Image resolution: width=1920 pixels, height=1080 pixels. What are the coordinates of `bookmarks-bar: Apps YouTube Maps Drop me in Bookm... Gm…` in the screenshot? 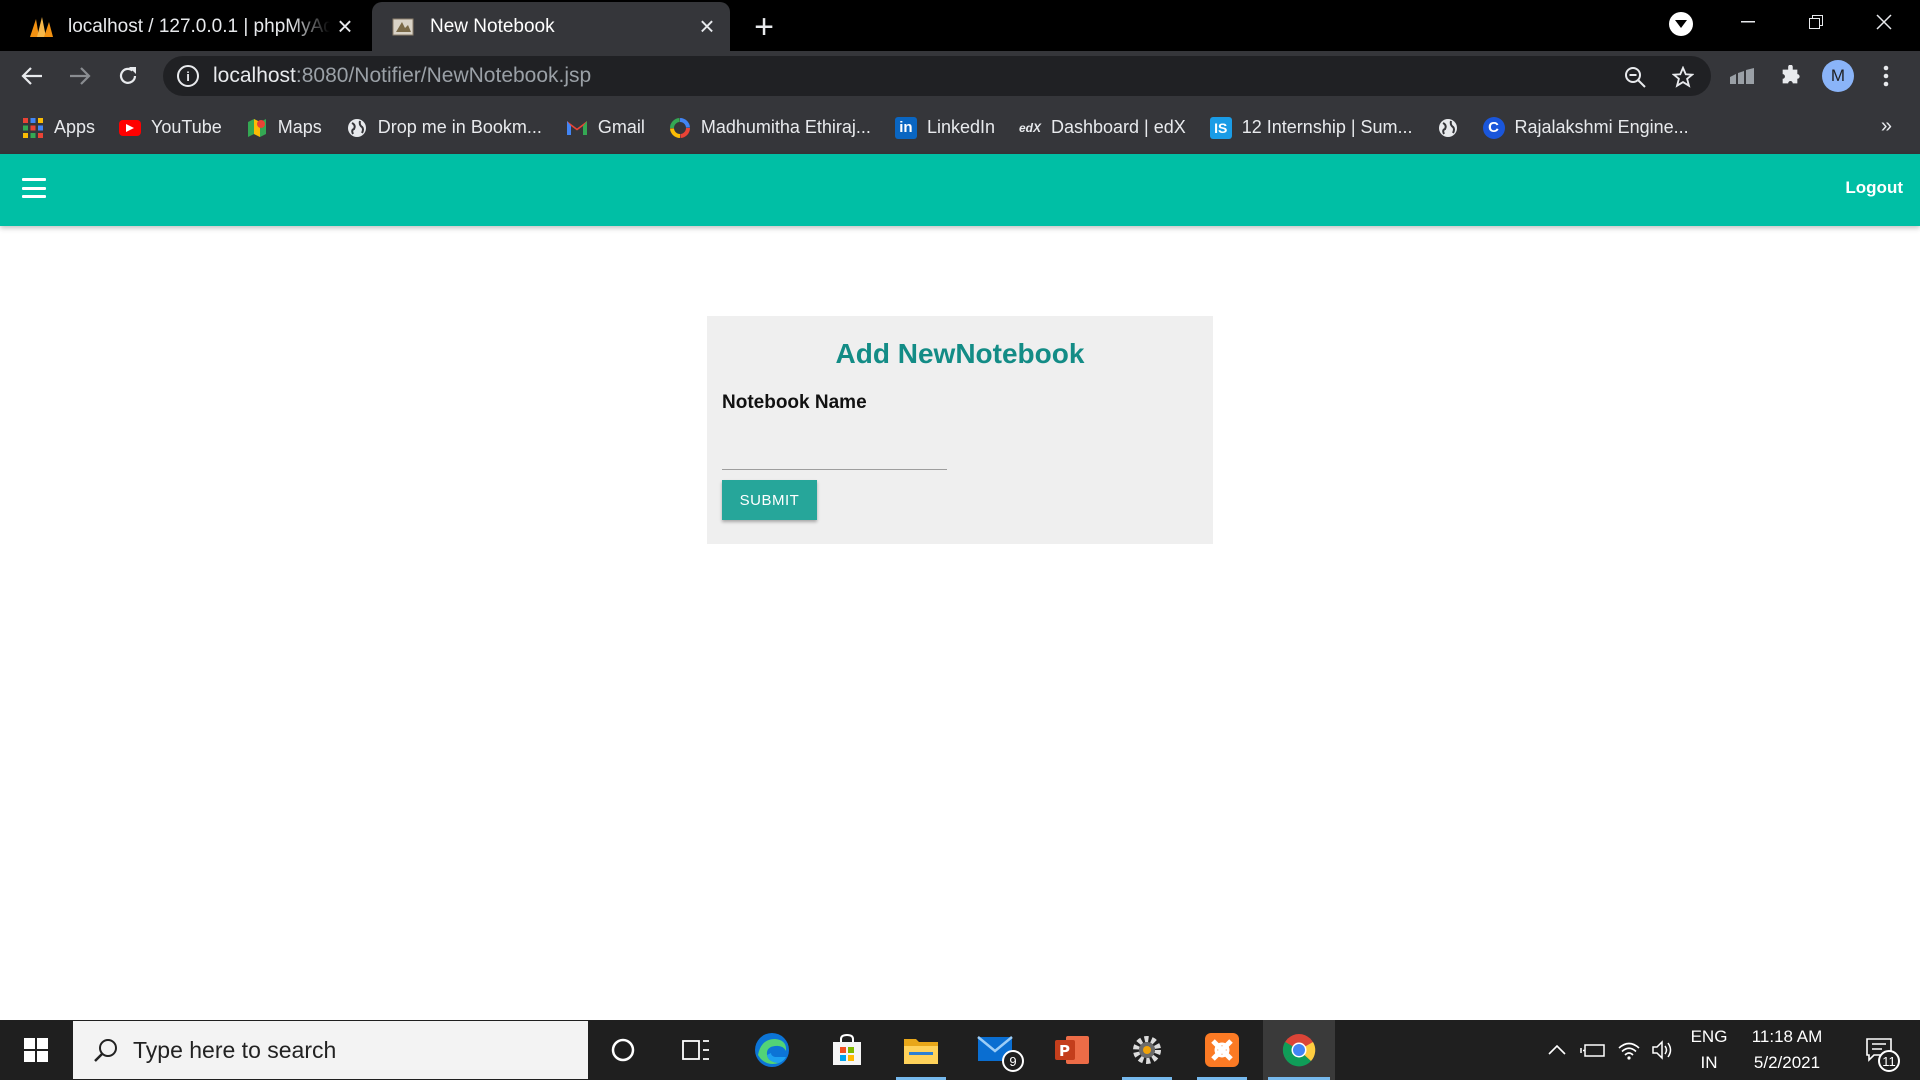 It's located at (960, 127).